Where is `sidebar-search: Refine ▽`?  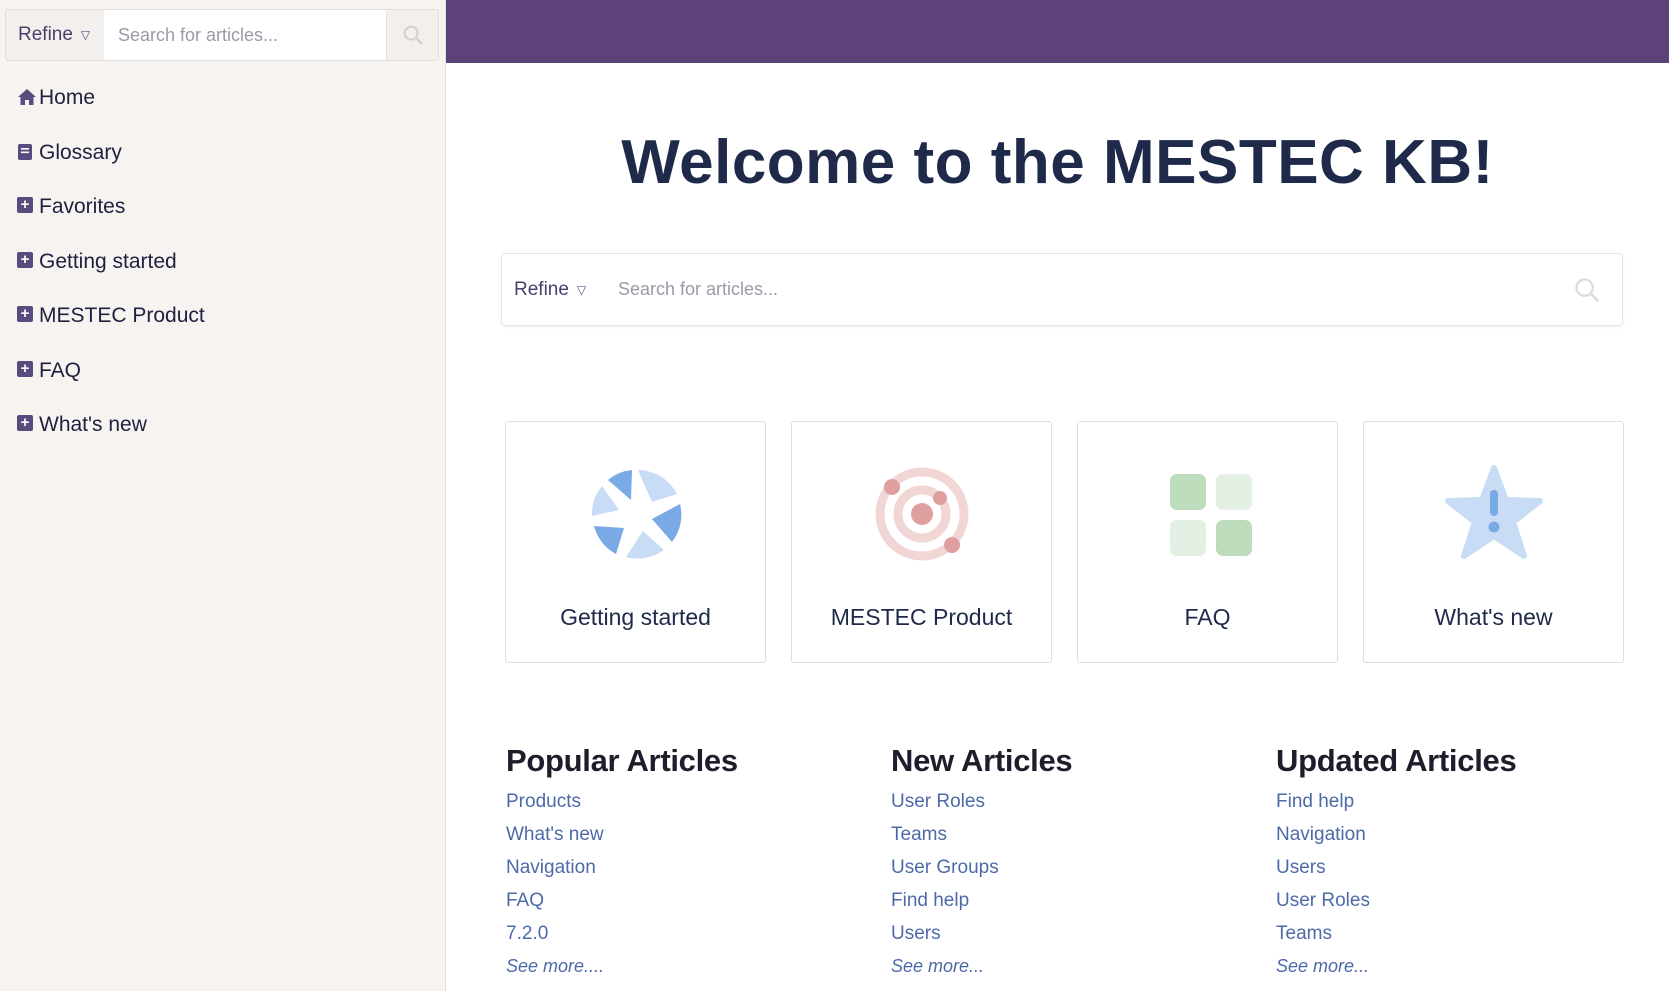 sidebar-search: Refine ▽ is located at coordinates (222, 35).